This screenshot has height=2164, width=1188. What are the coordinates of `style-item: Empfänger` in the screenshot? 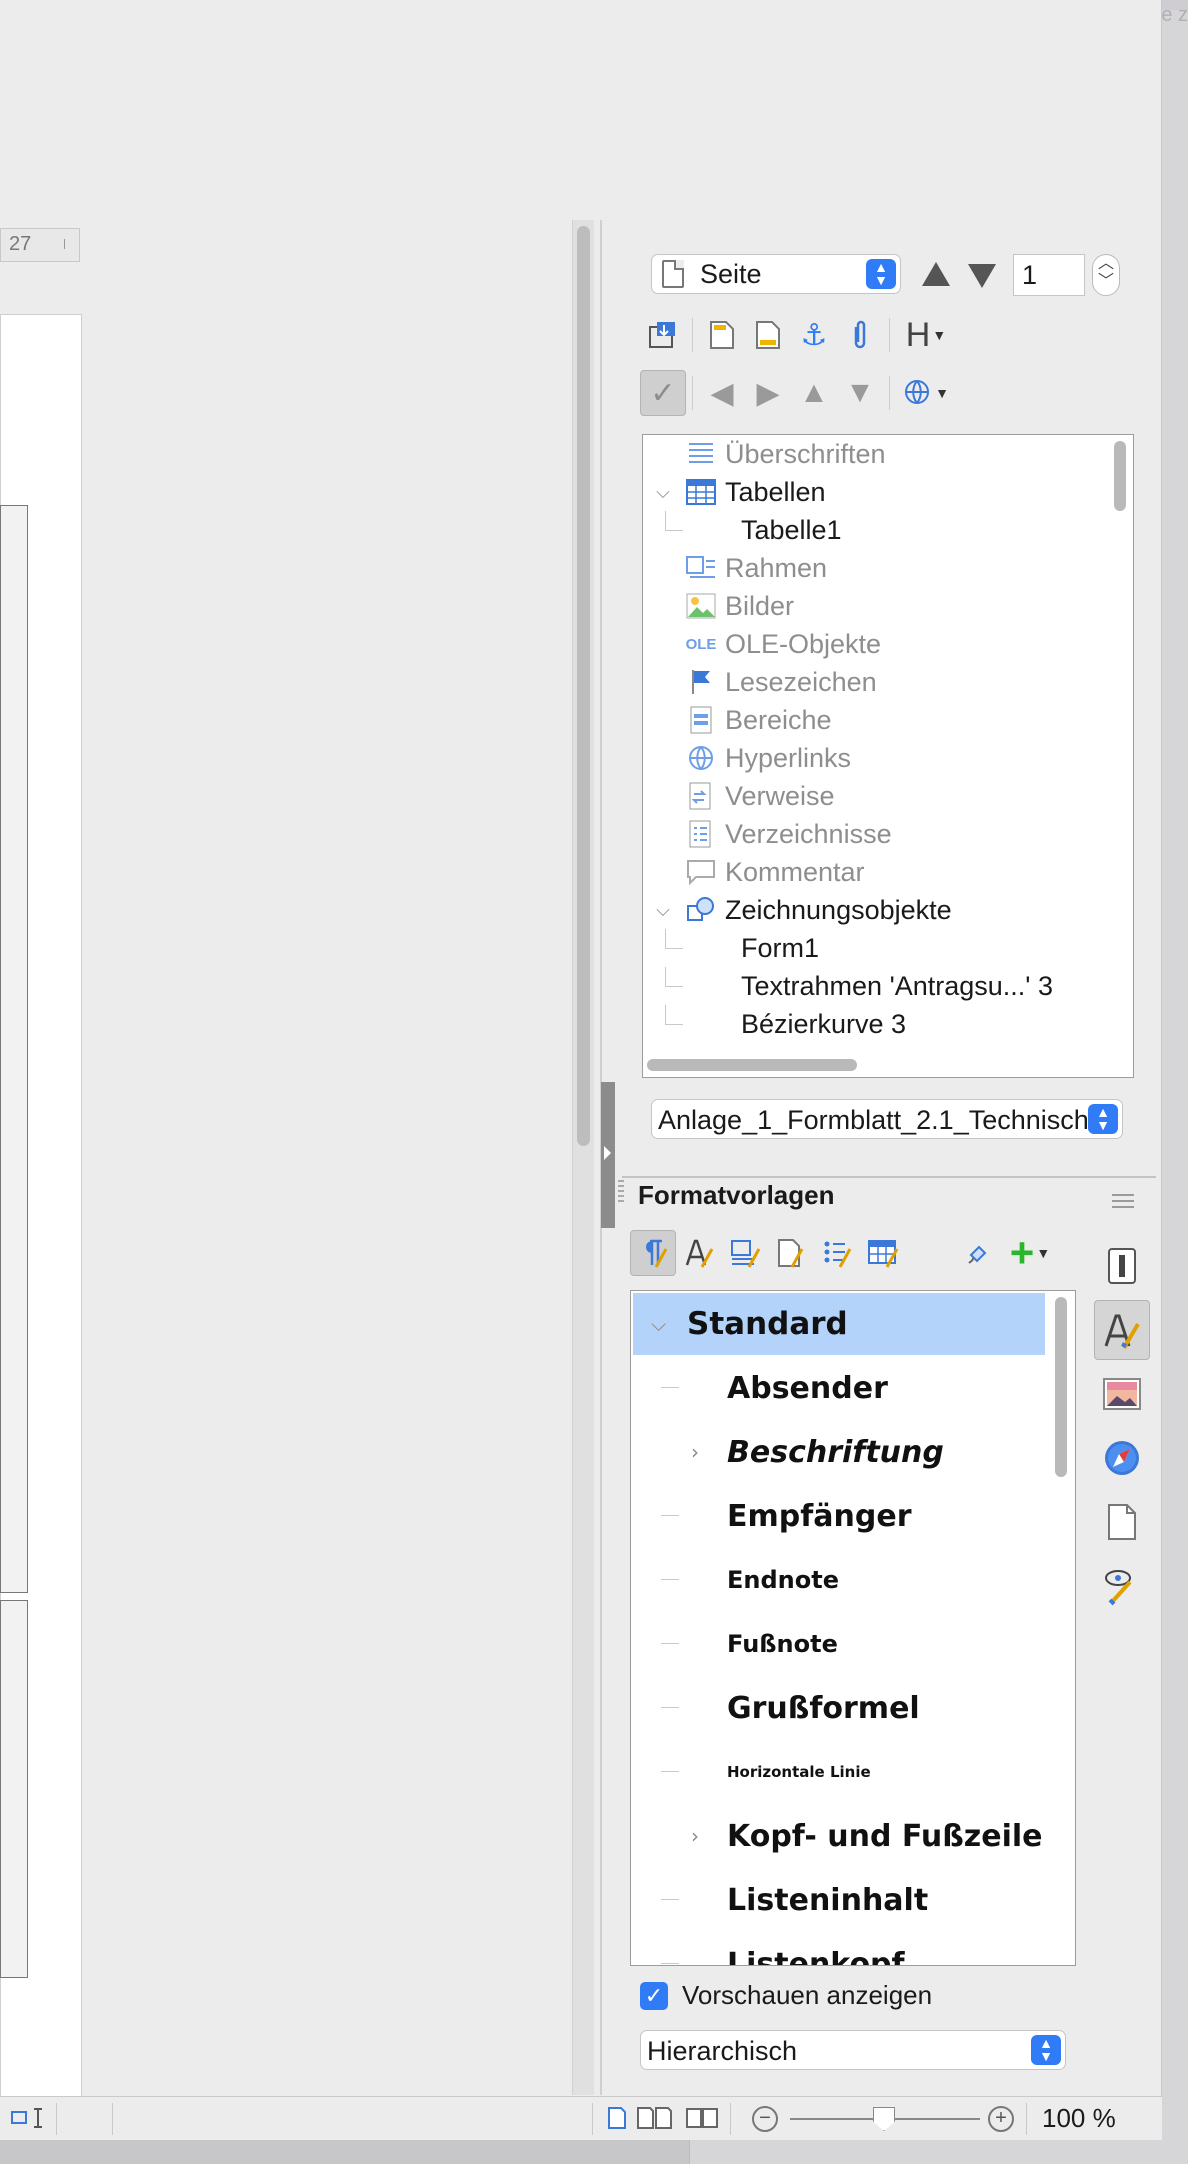 It's located at (837, 1516).